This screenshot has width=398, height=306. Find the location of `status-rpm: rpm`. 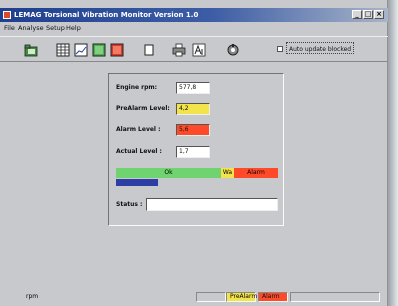

status-rpm: rpm is located at coordinates (32, 296).